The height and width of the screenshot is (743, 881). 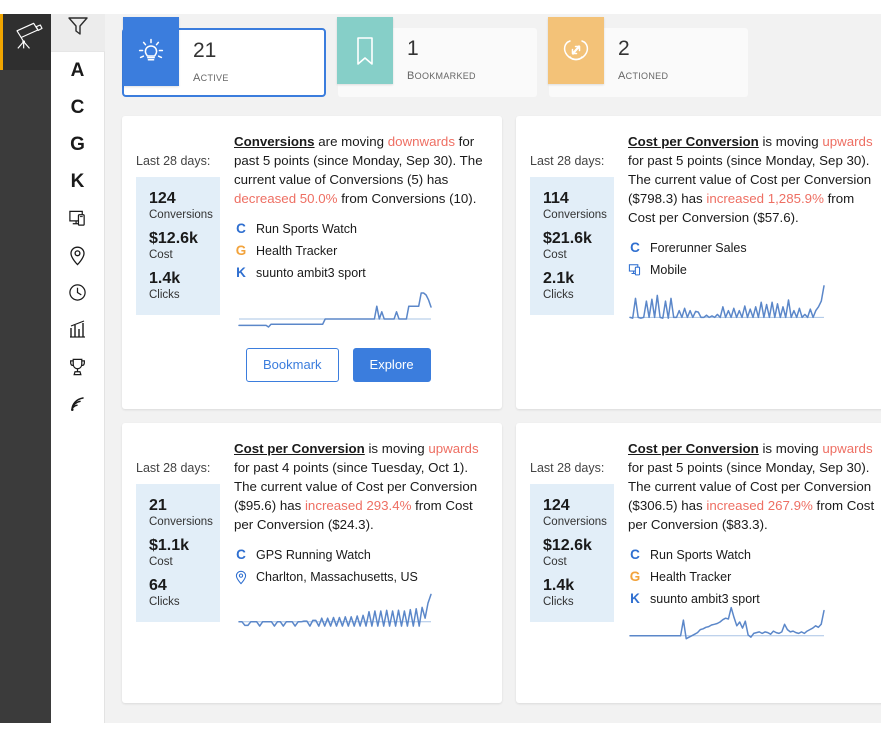 What do you see at coordinates (351, 141) in the screenshot?
I see `headline-verb: are moving` at bounding box center [351, 141].